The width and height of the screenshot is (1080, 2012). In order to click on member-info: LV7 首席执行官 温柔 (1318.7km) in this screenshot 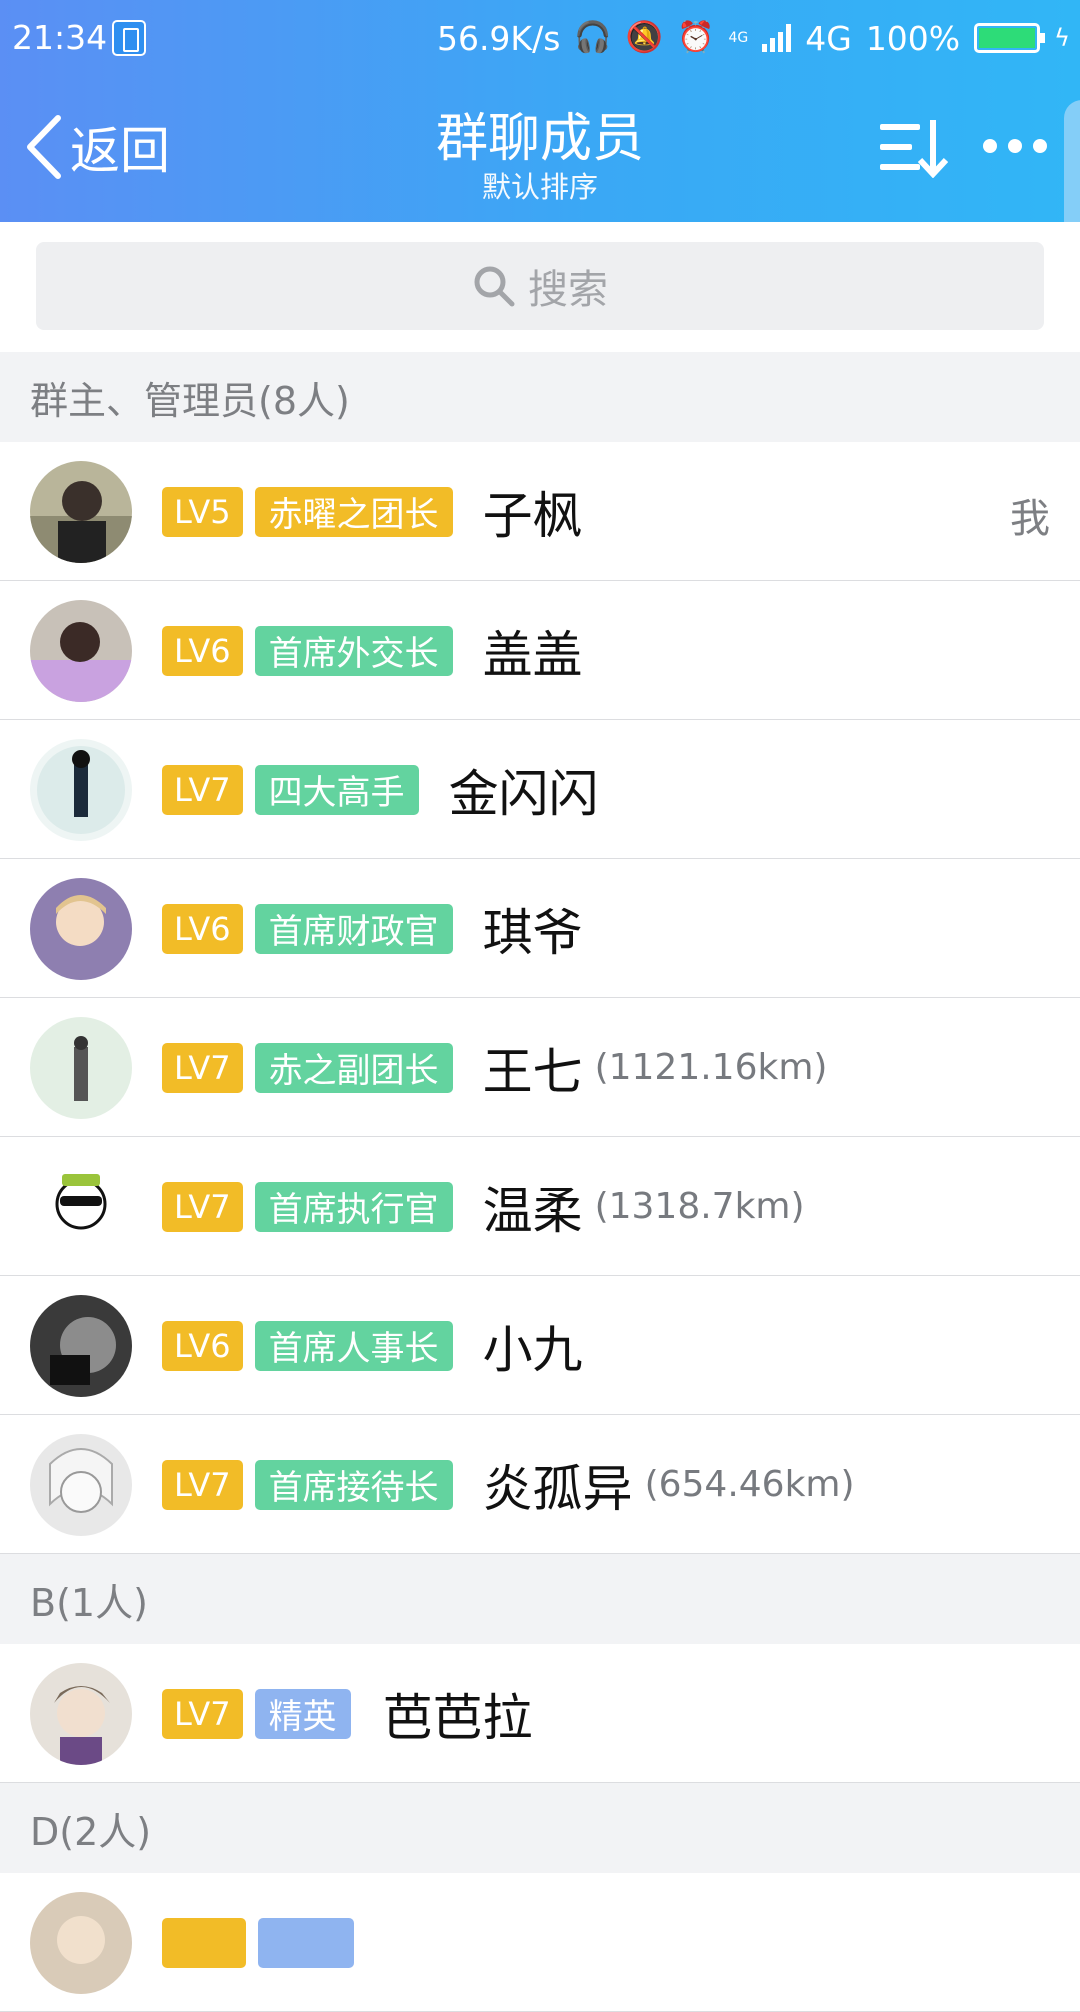, I will do `click(483, 1206)`.